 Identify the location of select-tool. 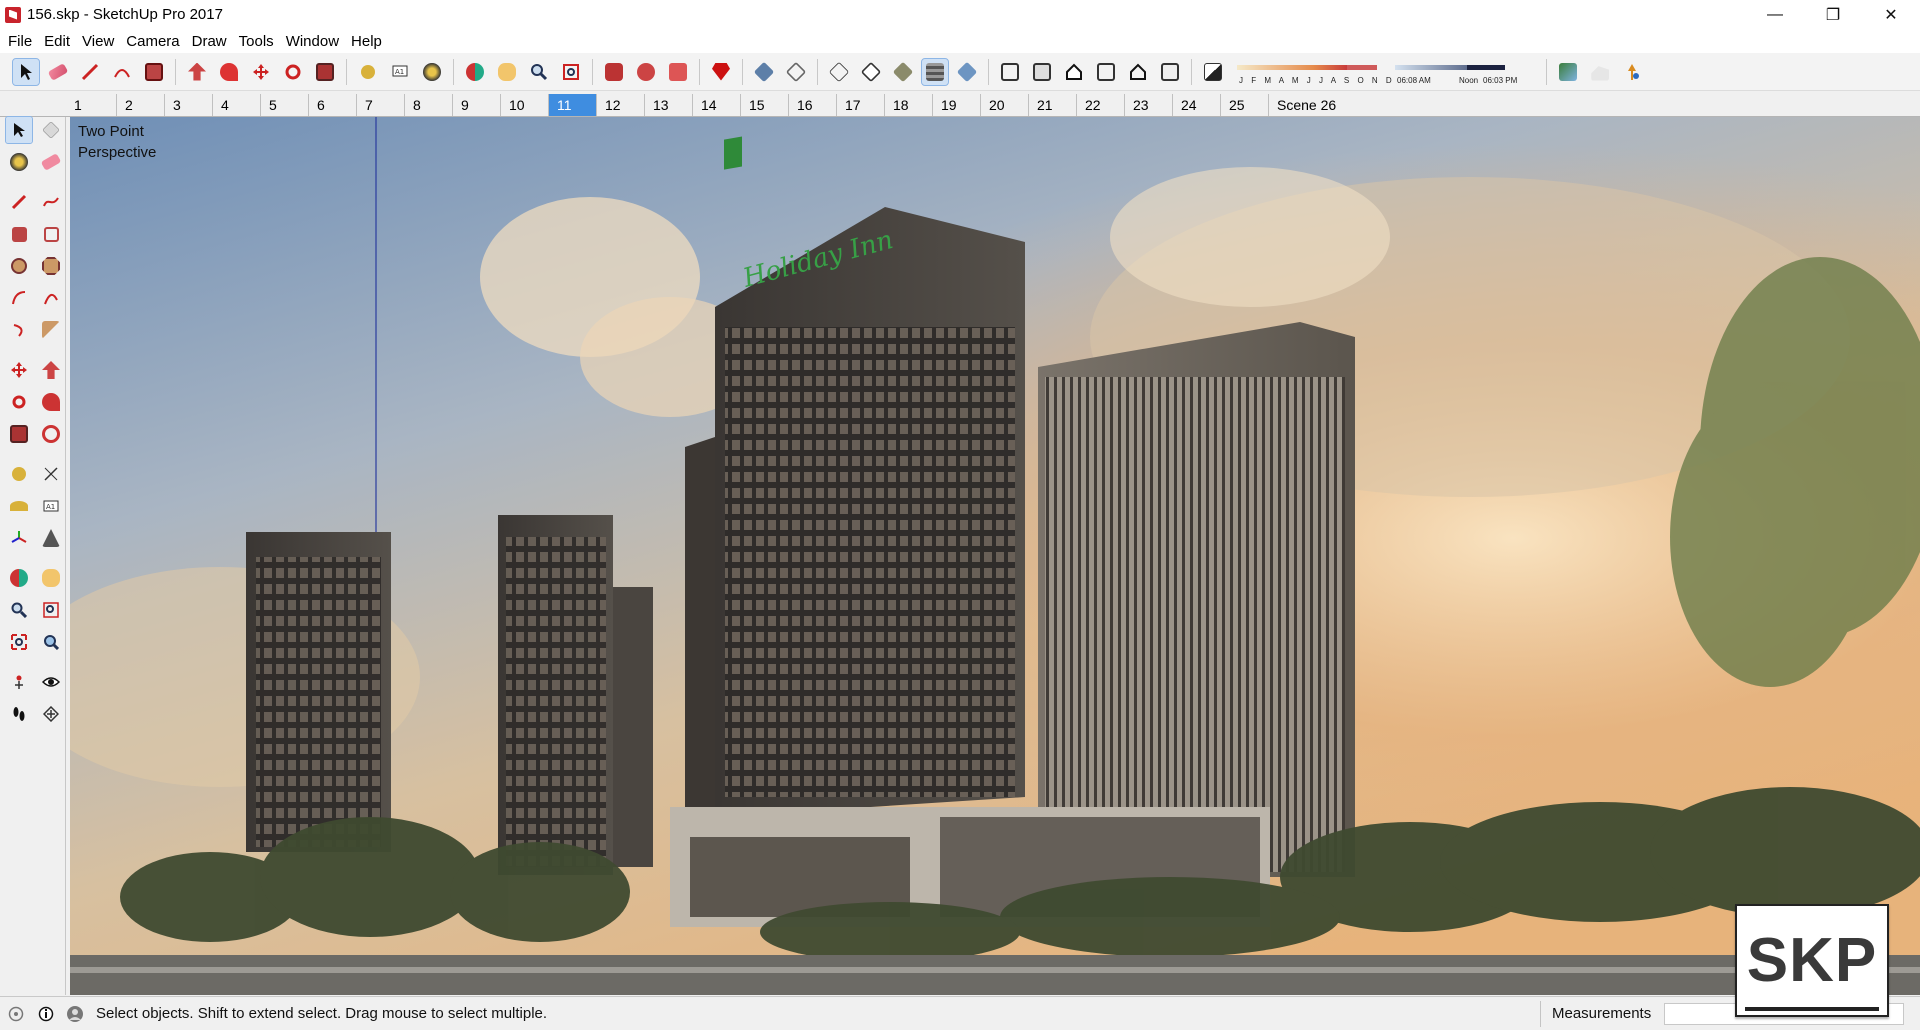
(19, 130).